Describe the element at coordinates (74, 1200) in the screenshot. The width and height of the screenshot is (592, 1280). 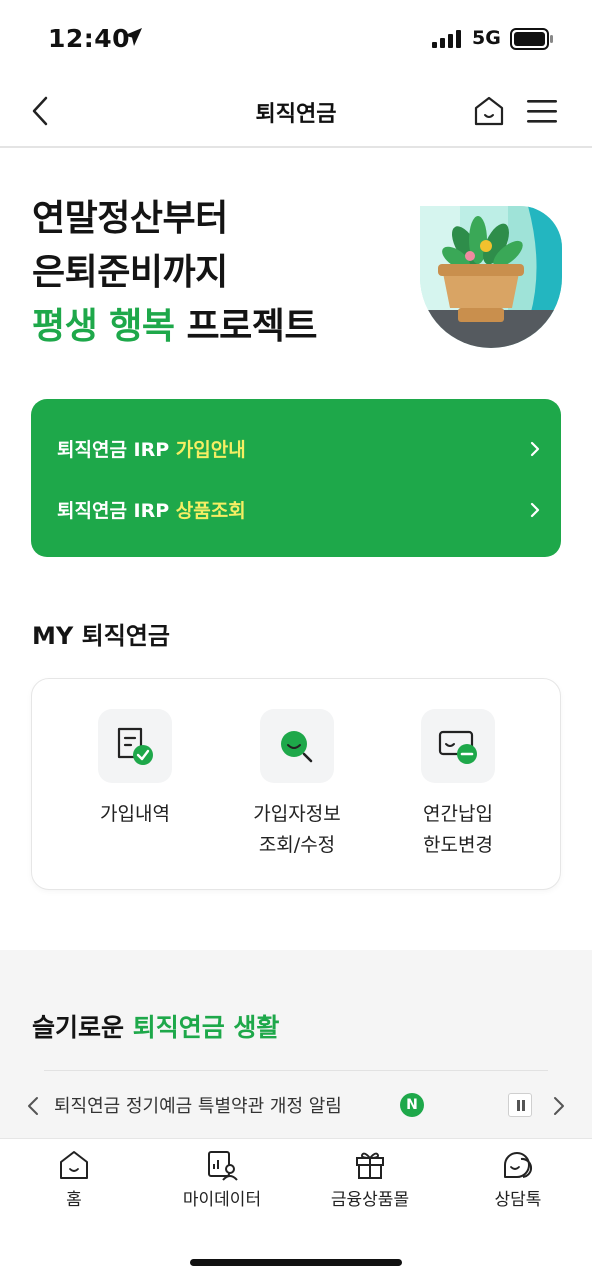
I see `tab-label: 홈` at that location.